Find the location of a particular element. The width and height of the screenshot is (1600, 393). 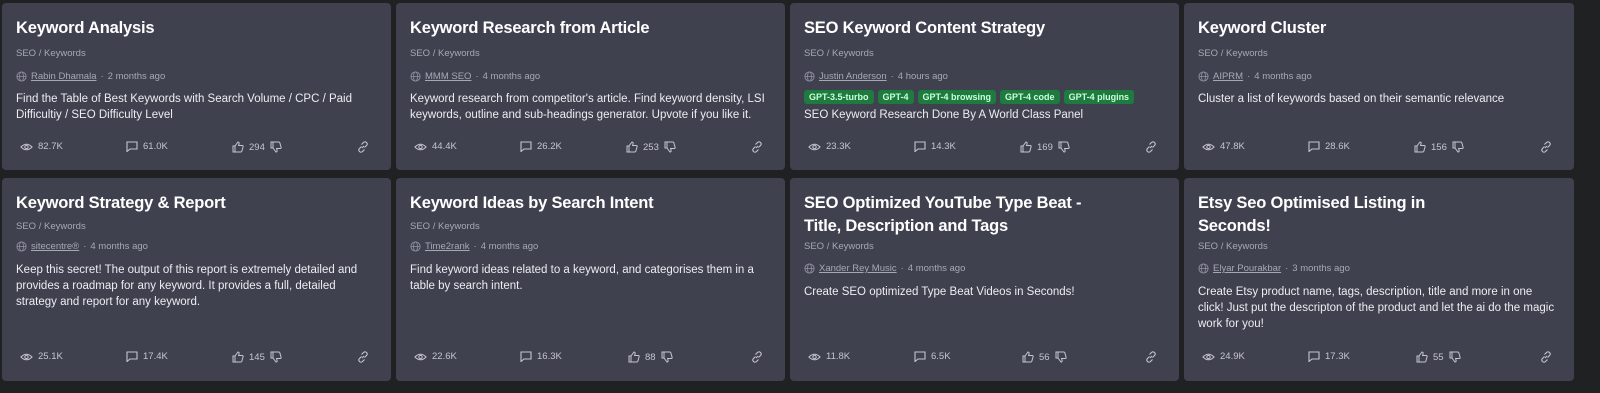

views-count: 23.3K is located at coordinates (838, 146).